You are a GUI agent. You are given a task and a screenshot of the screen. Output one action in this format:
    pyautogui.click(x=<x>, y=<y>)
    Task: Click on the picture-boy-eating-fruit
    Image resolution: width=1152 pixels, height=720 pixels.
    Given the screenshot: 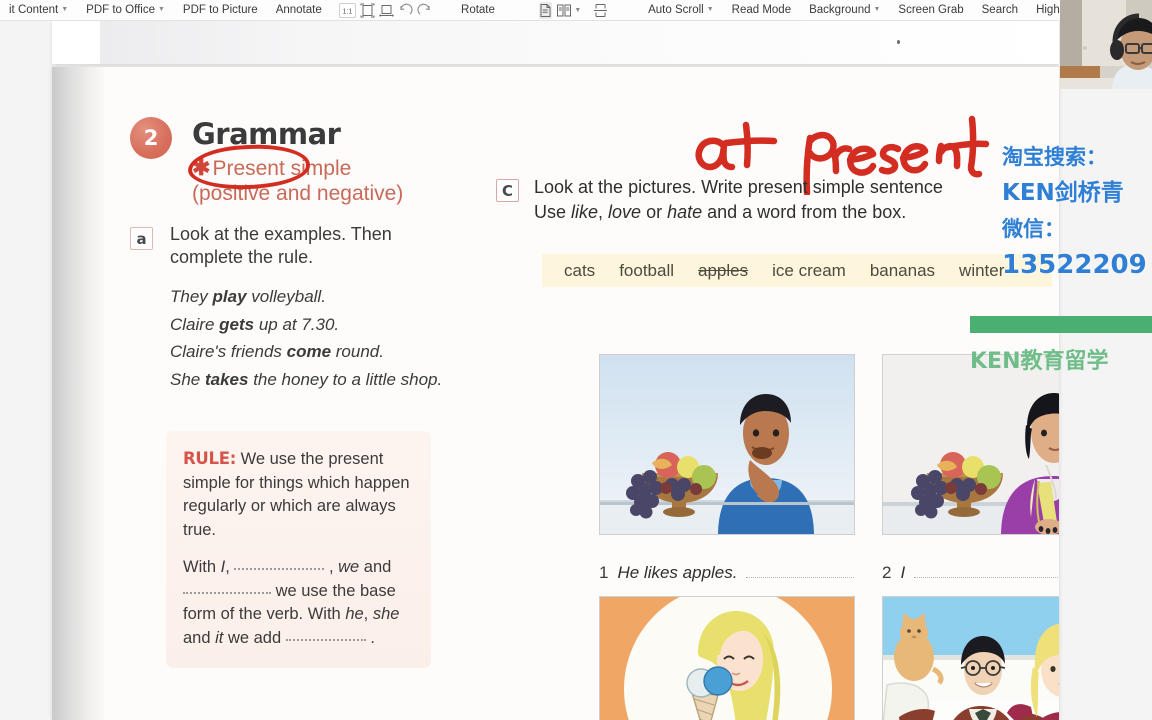 What is the action you would take?
    pyautogui.click(x=727, y=444)
    